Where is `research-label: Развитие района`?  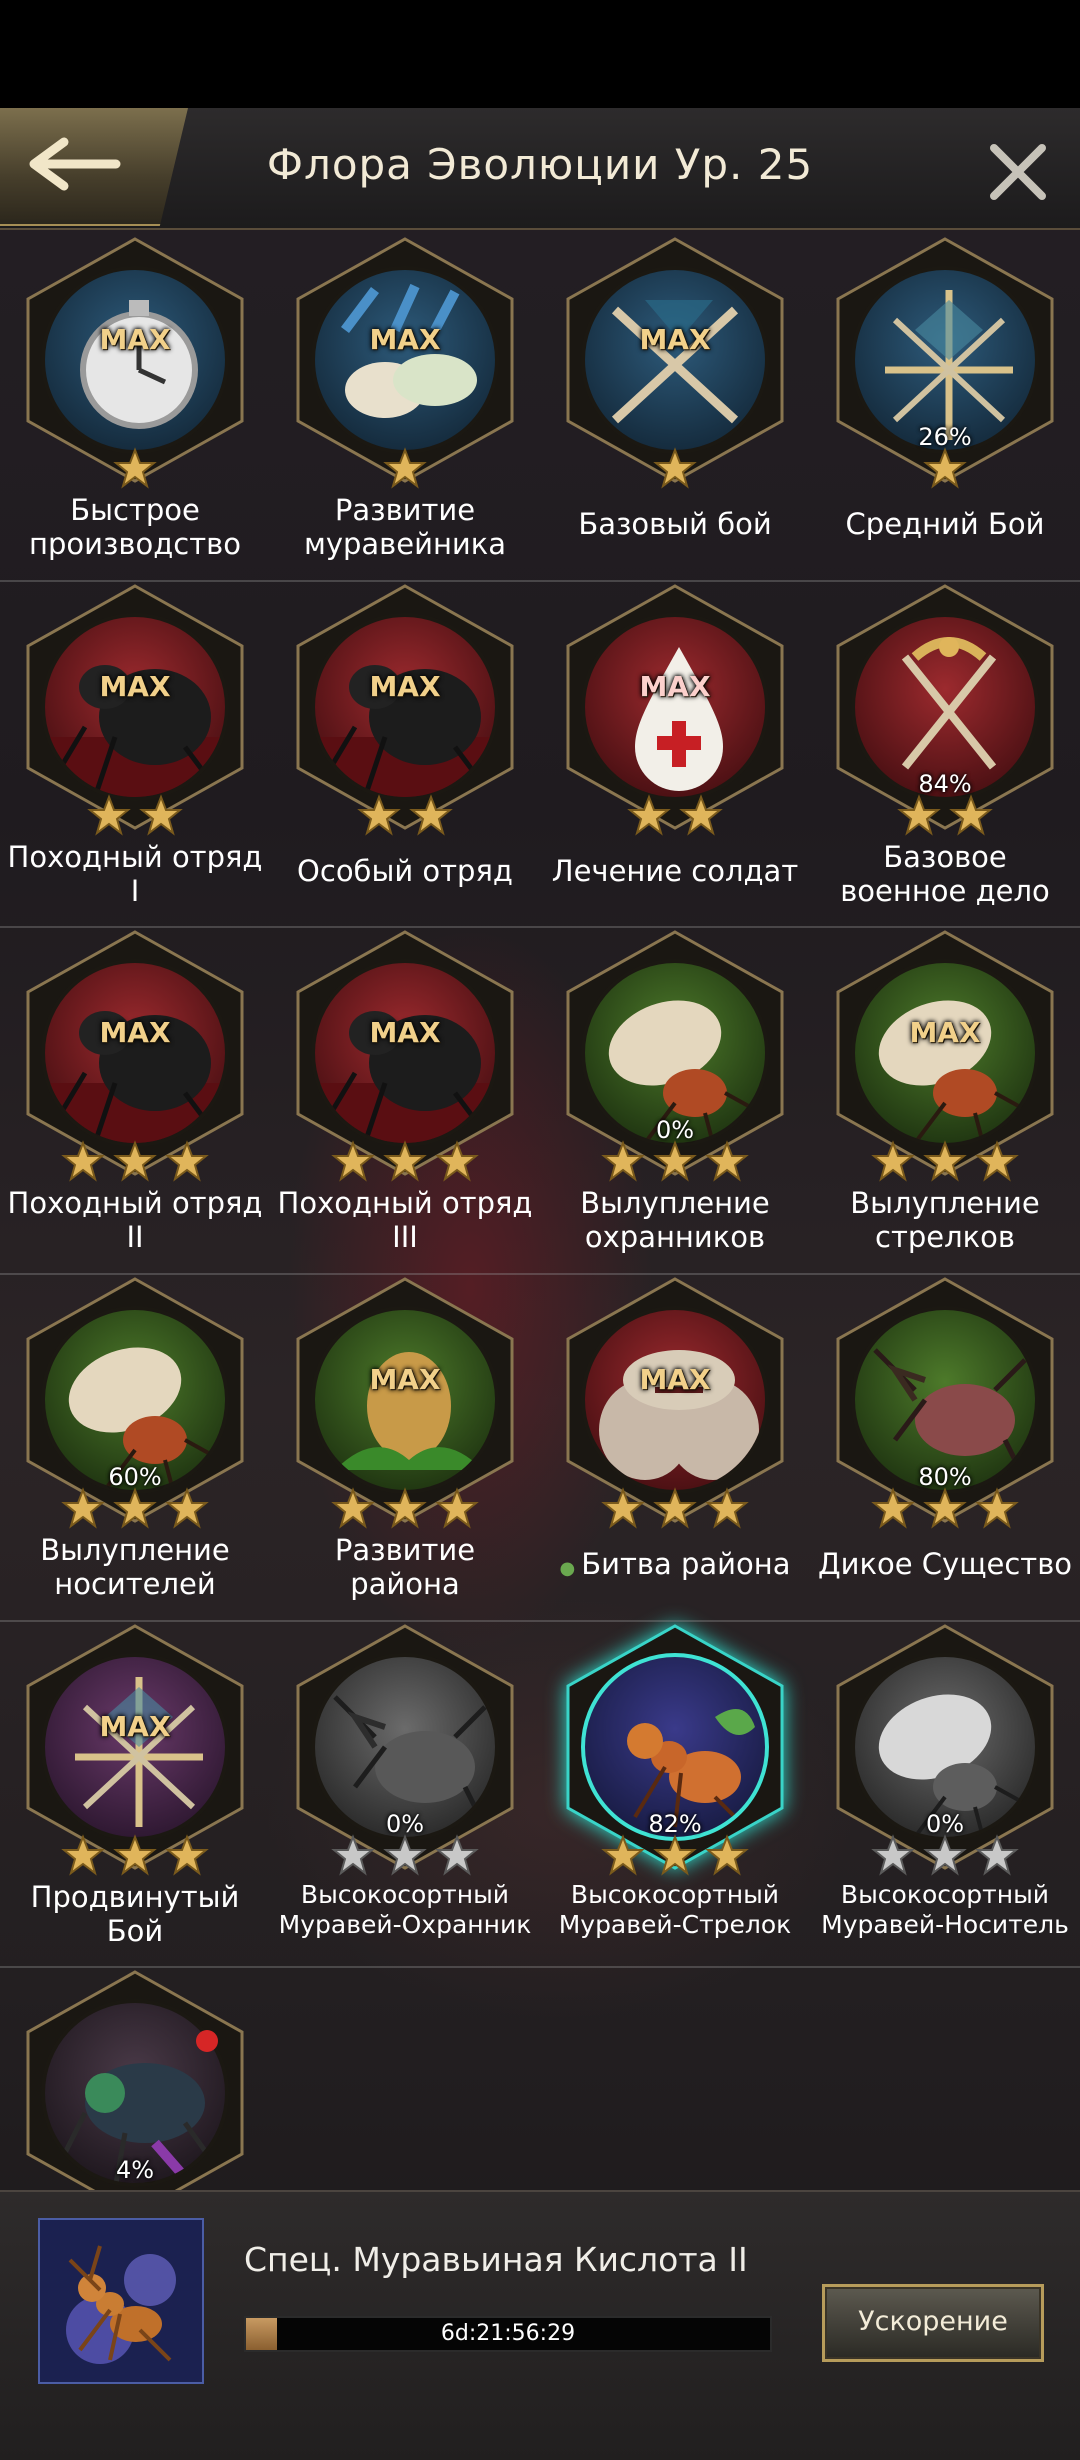
research-label: Развитие района is located at coordinates (405, 1567).